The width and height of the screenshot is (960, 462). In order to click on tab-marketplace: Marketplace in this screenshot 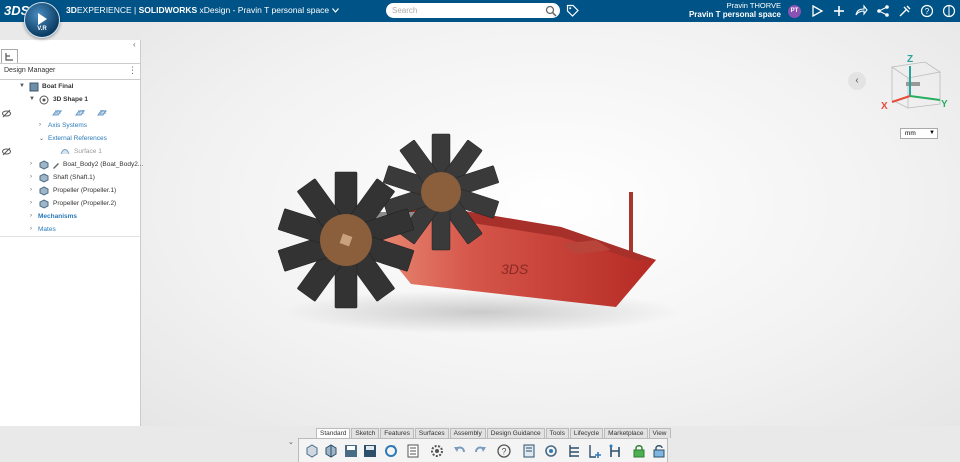, I will do `click(626, 433)`.